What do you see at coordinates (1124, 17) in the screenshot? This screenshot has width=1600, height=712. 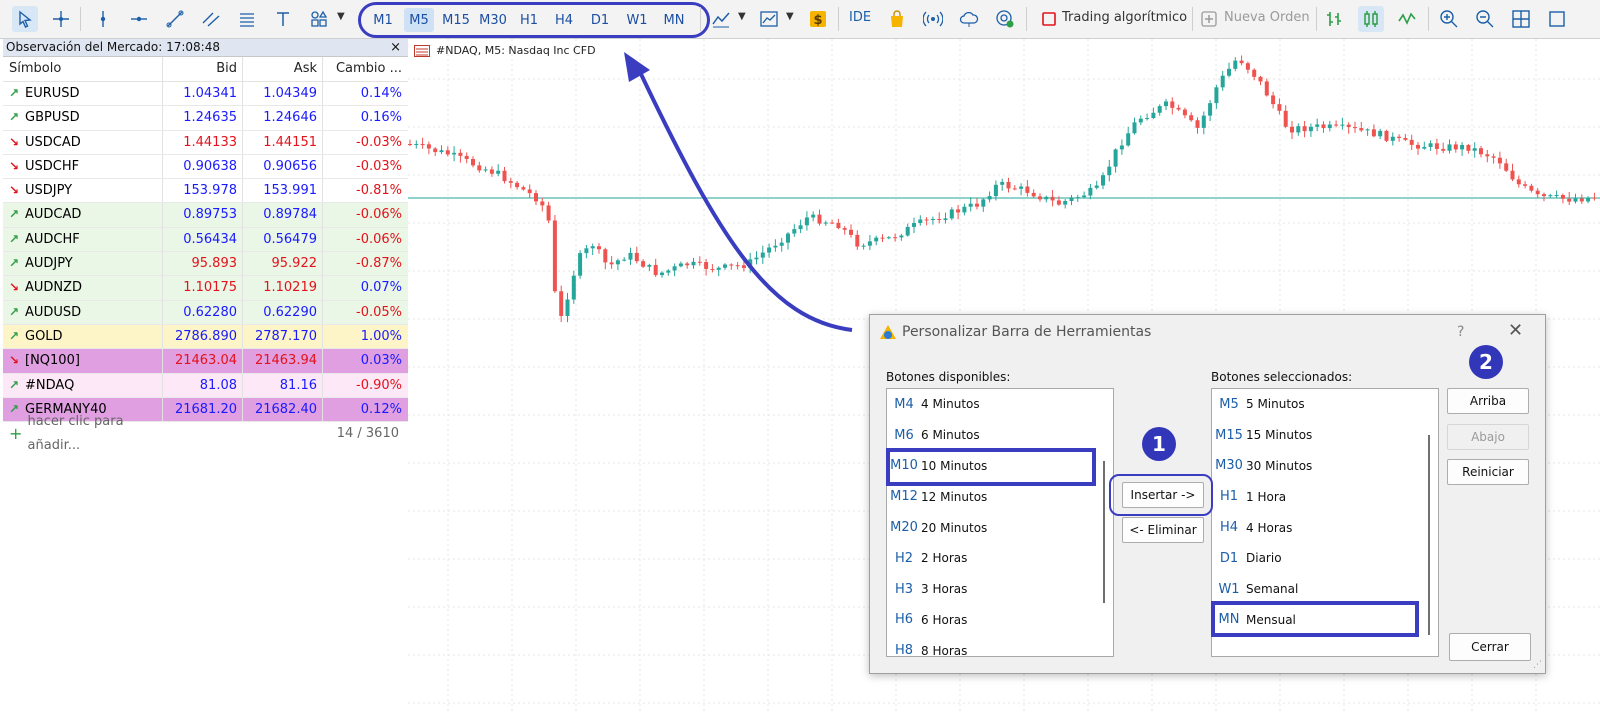 I see `algo-trading-button: Trading algorítmico` at bounding box center [1124, 17].